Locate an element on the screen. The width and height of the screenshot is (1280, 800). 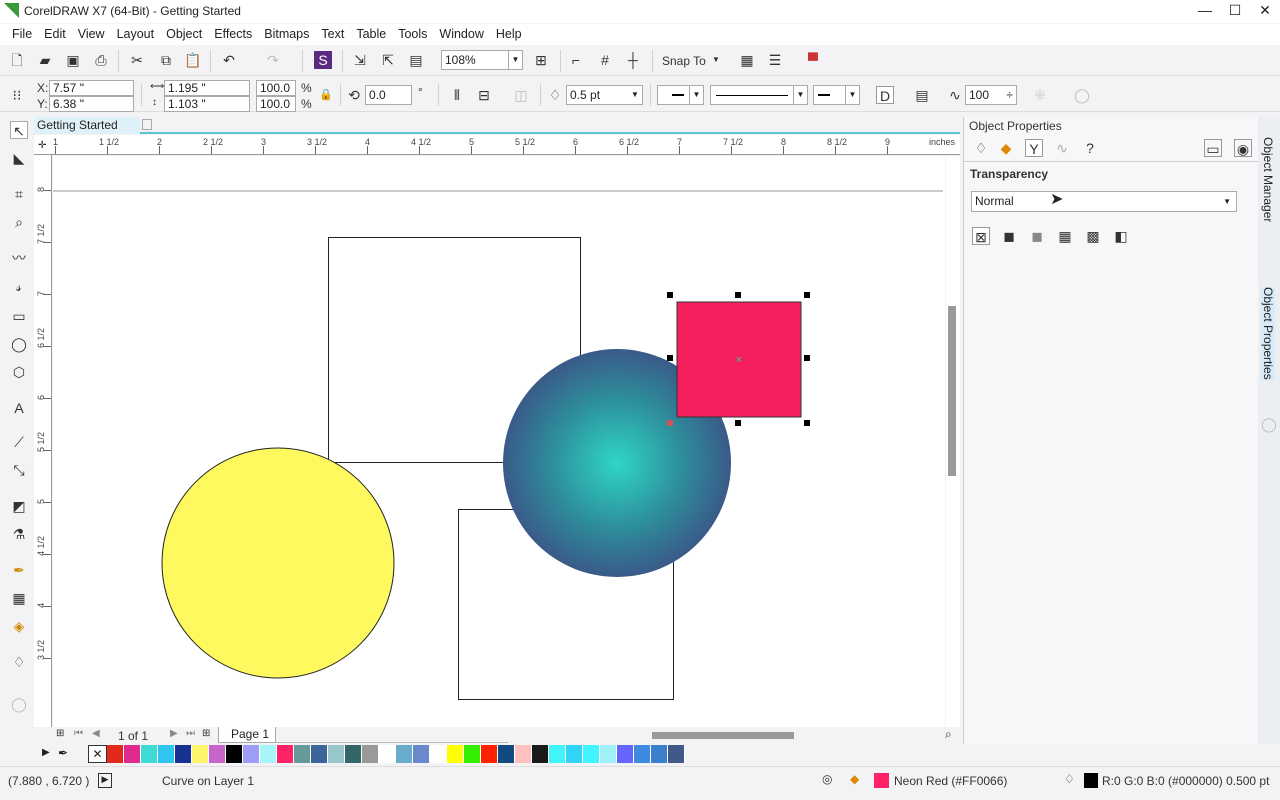
shape-tool-icon: ◣ is located at coordinates (19, 158).